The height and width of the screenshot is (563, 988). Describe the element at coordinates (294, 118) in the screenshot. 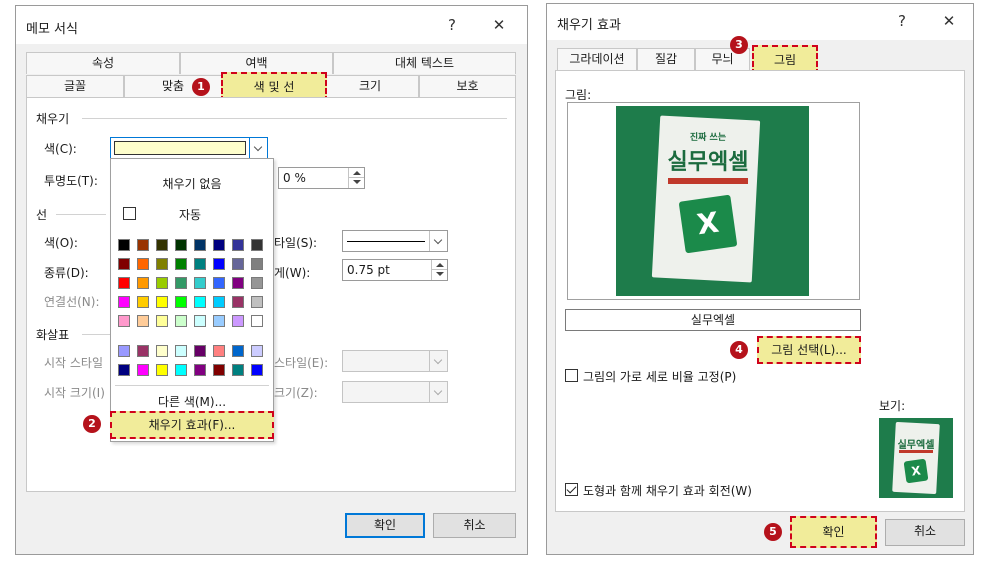

I see `fill-section-divider` at that location.